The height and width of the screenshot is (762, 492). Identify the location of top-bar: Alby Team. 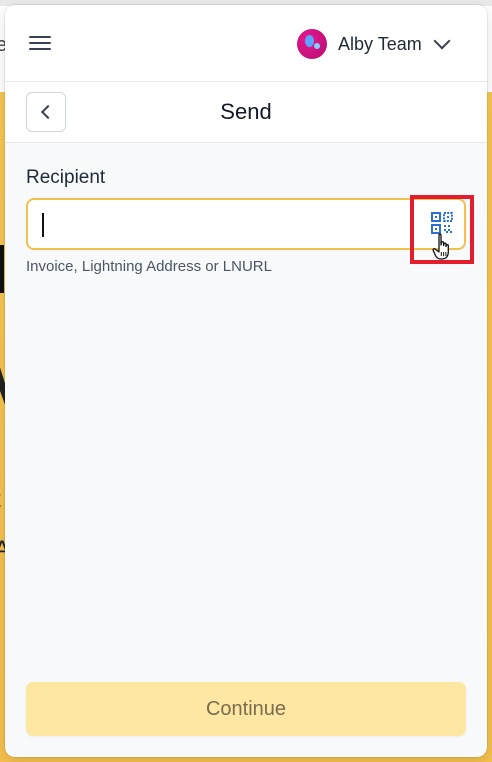
(246, 43).